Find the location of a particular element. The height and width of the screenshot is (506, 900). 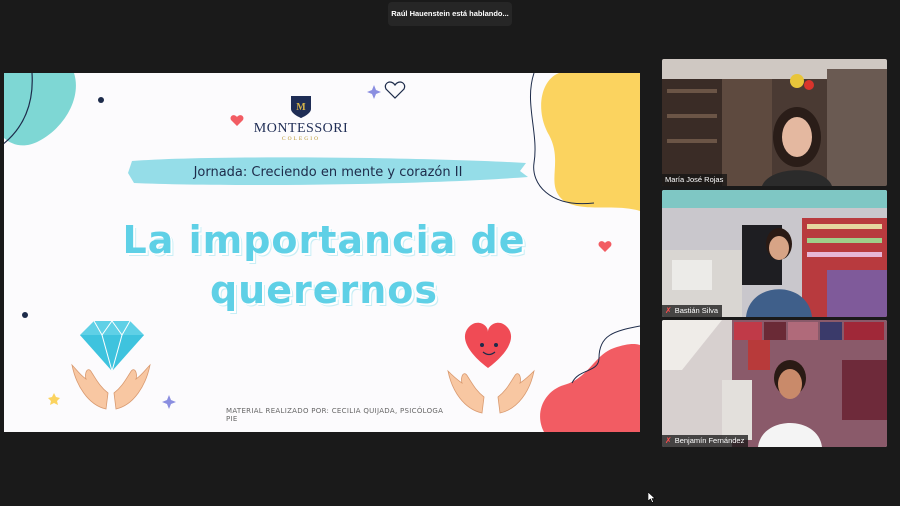

participant-name-tag: ✗ Benjamín Fernández is located at coordinates (705, 441).